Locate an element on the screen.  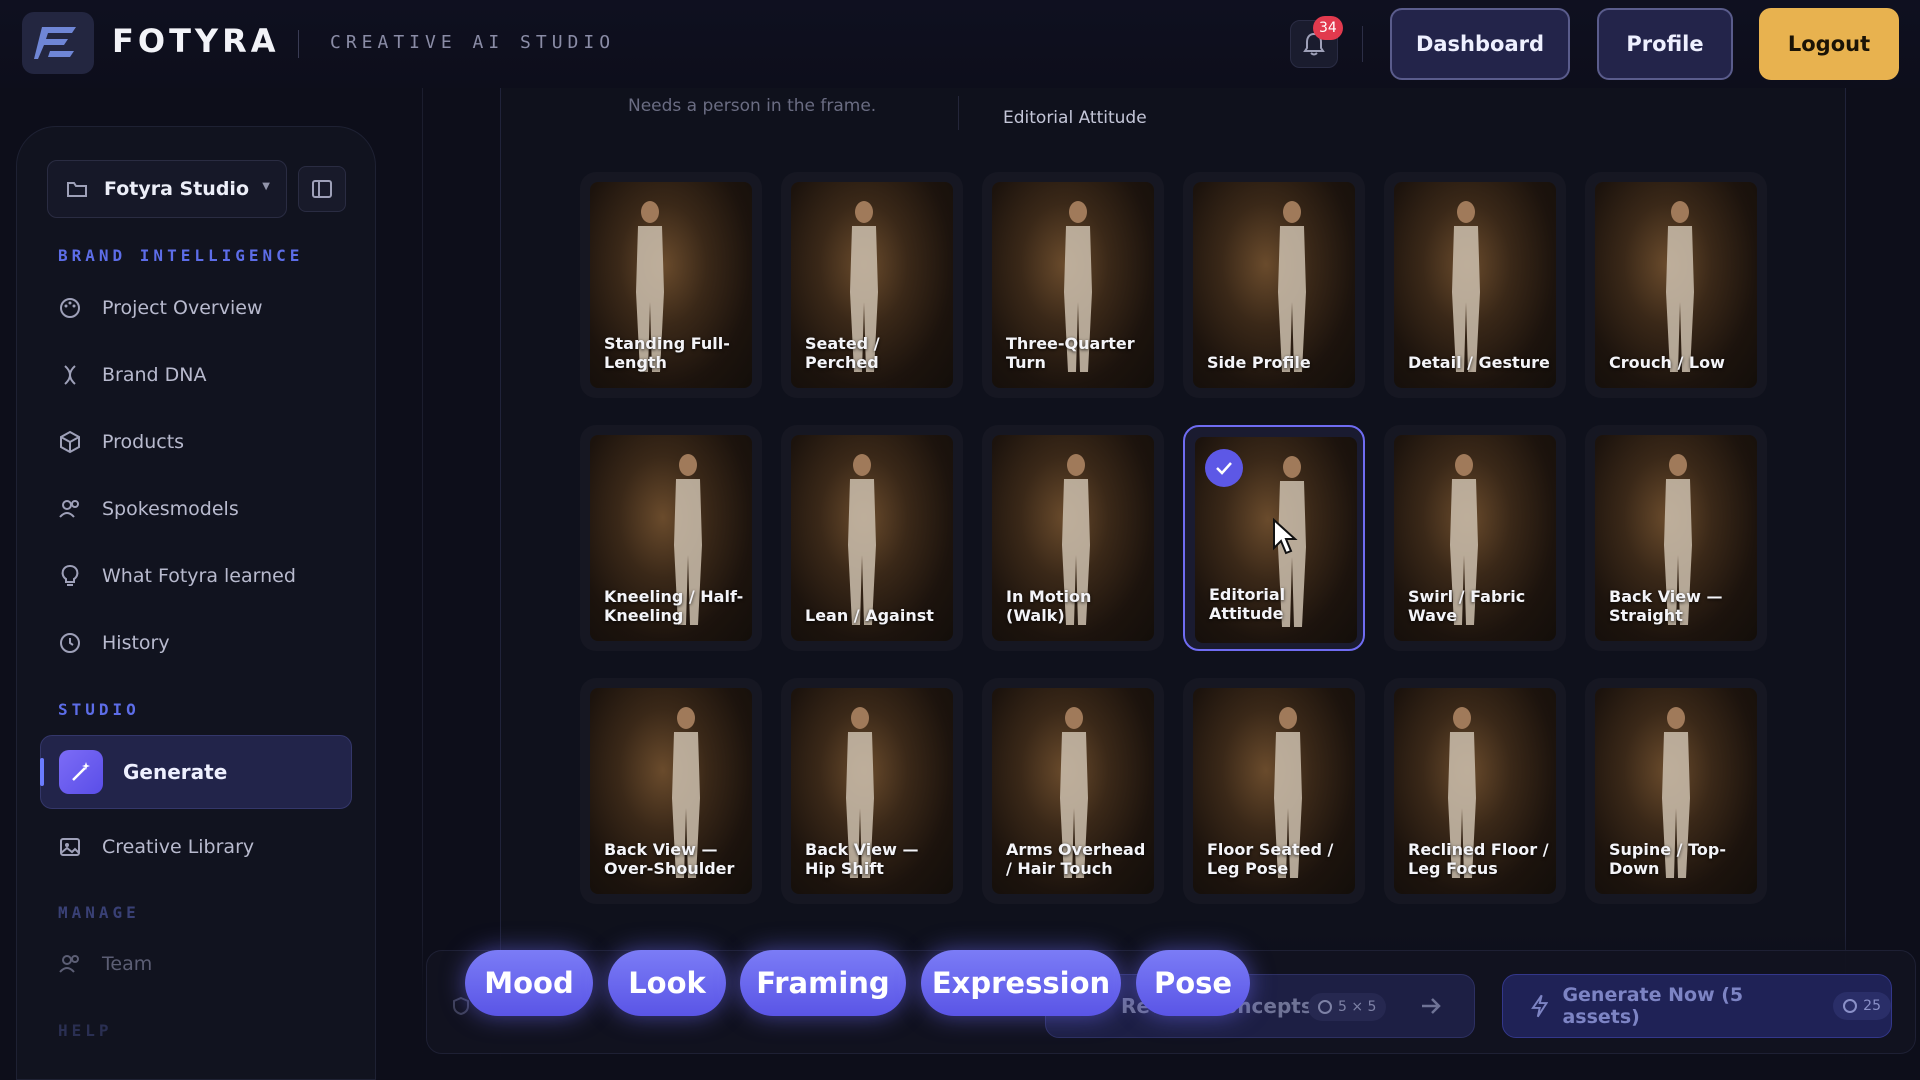
pose-label: Three-Quarter Turn is located at coordinates (1070, 353).